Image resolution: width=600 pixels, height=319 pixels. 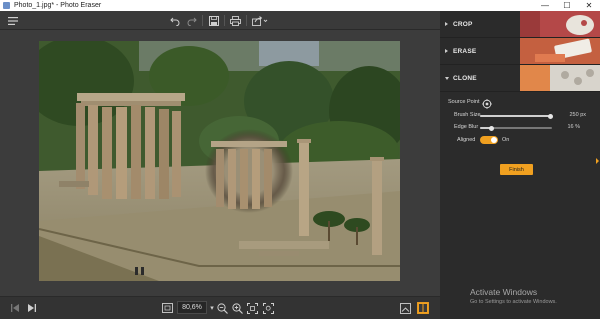 I want to click on minimize-button: —, so click(x=545, y=5).